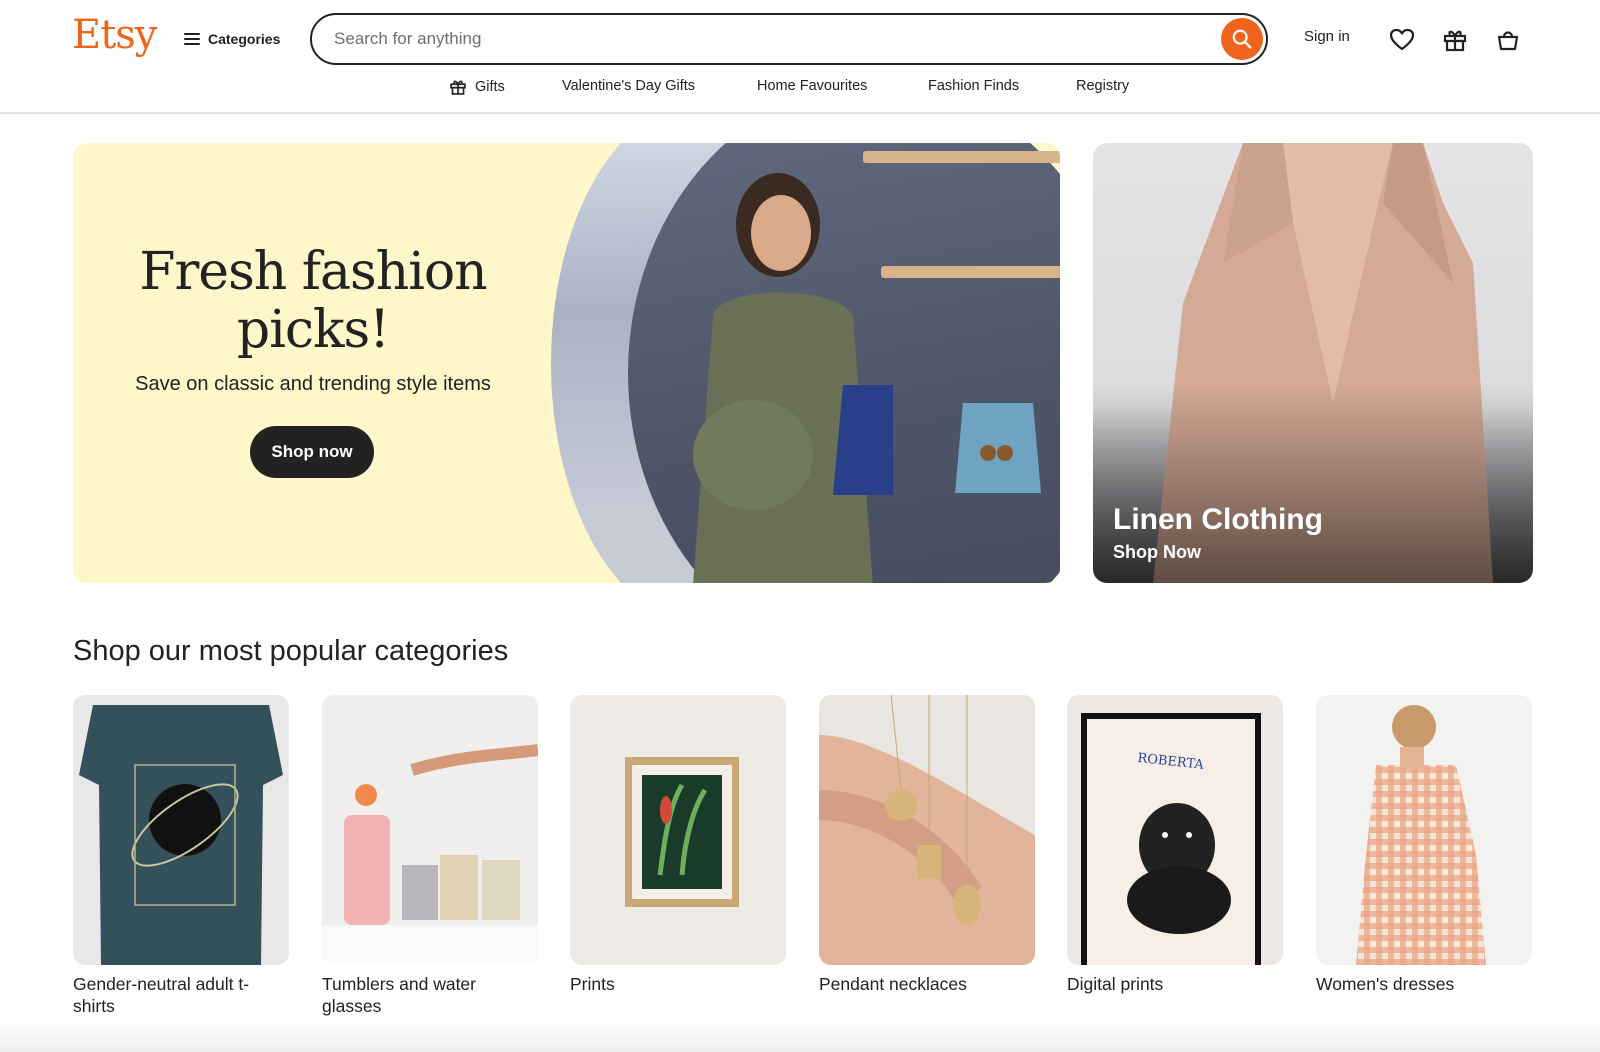 The image size is (1600, 1052). What do you see at coordinates (812, 86) in the screenshot?
I see `subnav-item-home-favourites: Home Favourites` at bounding box center [812, 86].